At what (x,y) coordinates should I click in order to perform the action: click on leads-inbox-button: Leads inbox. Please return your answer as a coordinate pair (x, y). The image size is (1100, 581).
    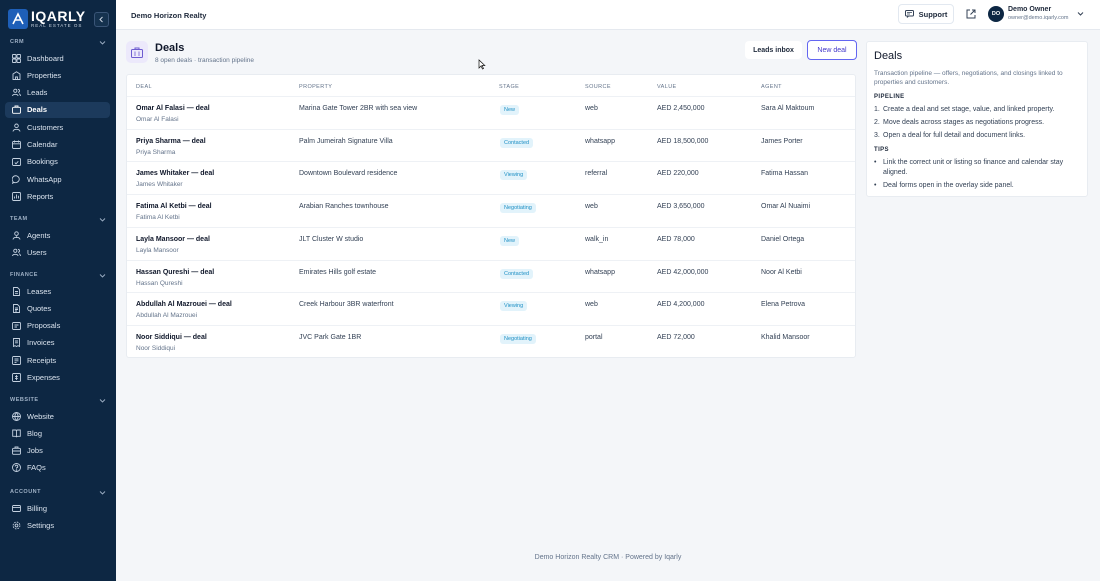
    Looking at the image, I should click on (773, 50).